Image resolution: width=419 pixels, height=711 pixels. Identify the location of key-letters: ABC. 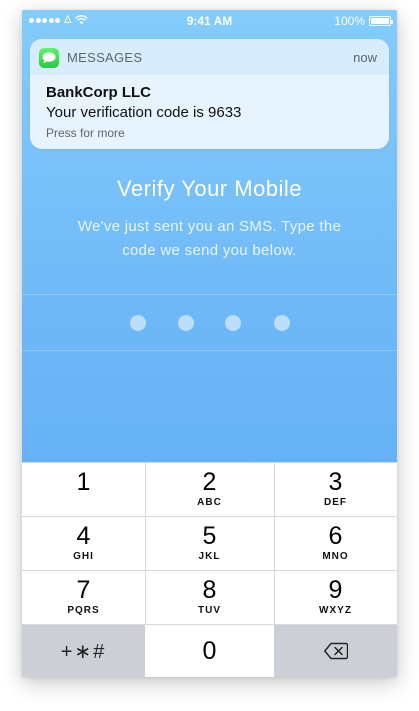
(209, 502).